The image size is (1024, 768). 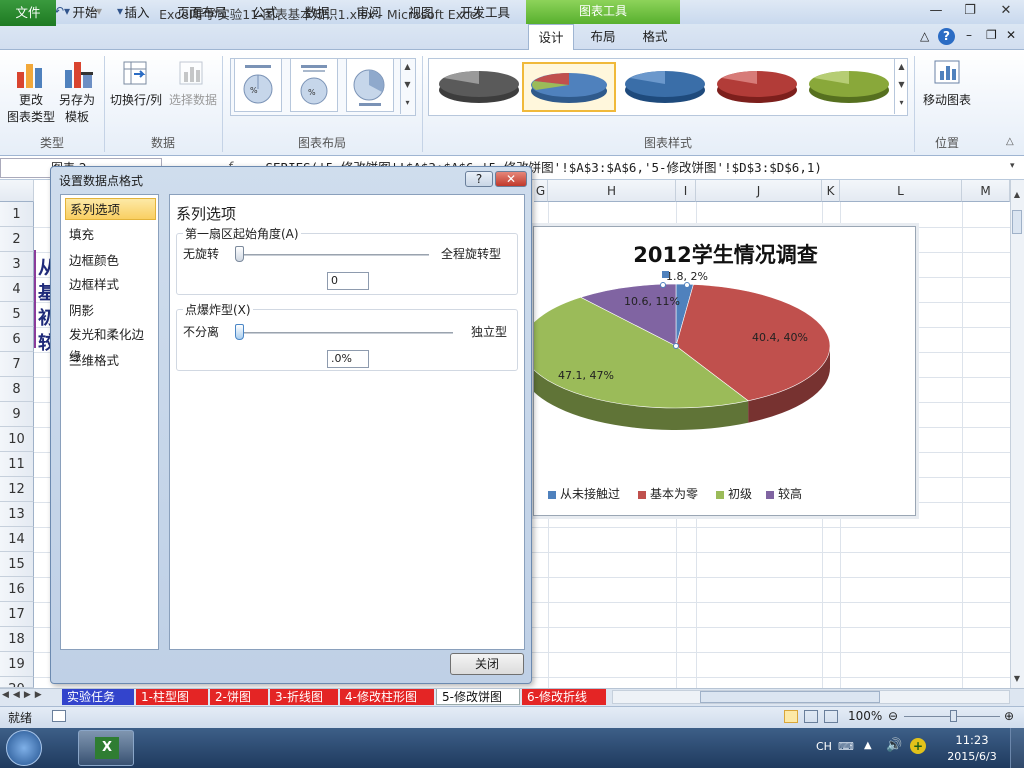 What do you see at coordinates (784, 493) in the screenshot?
I see `legend-item: 较高` at bounding box center [784, 493].